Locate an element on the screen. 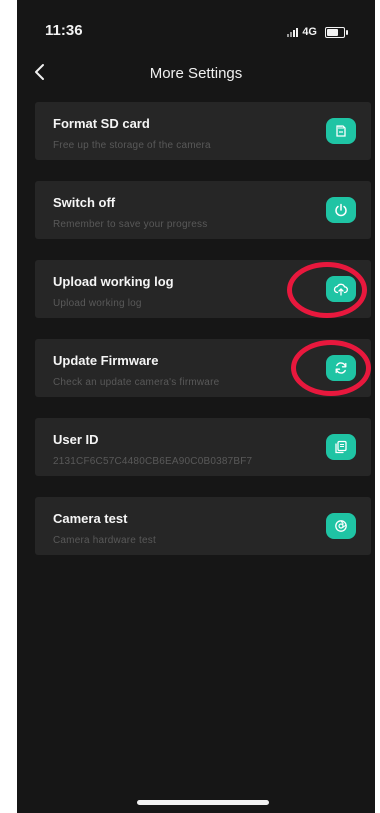 This screenshot has width=380, height=813. cloud-upload-icon is located at coordinates (340, 289).